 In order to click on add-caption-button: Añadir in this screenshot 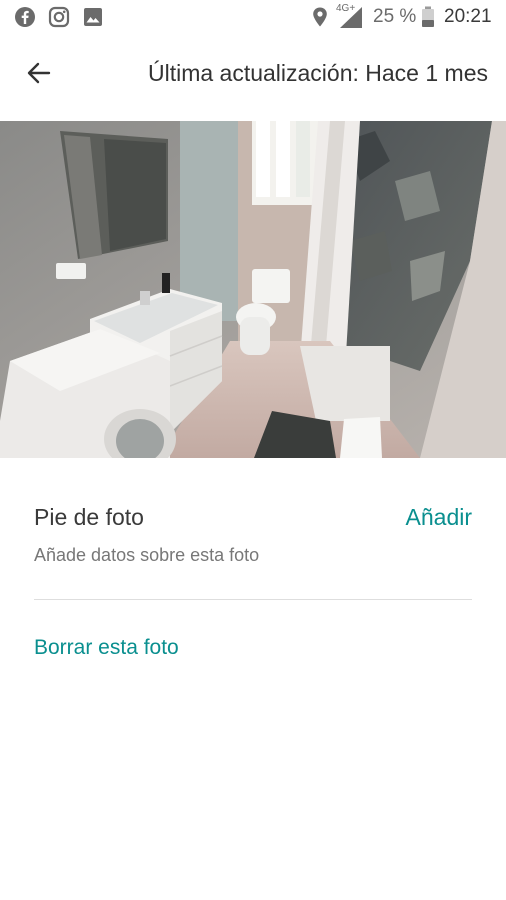, I will do `click(439, 517)`.